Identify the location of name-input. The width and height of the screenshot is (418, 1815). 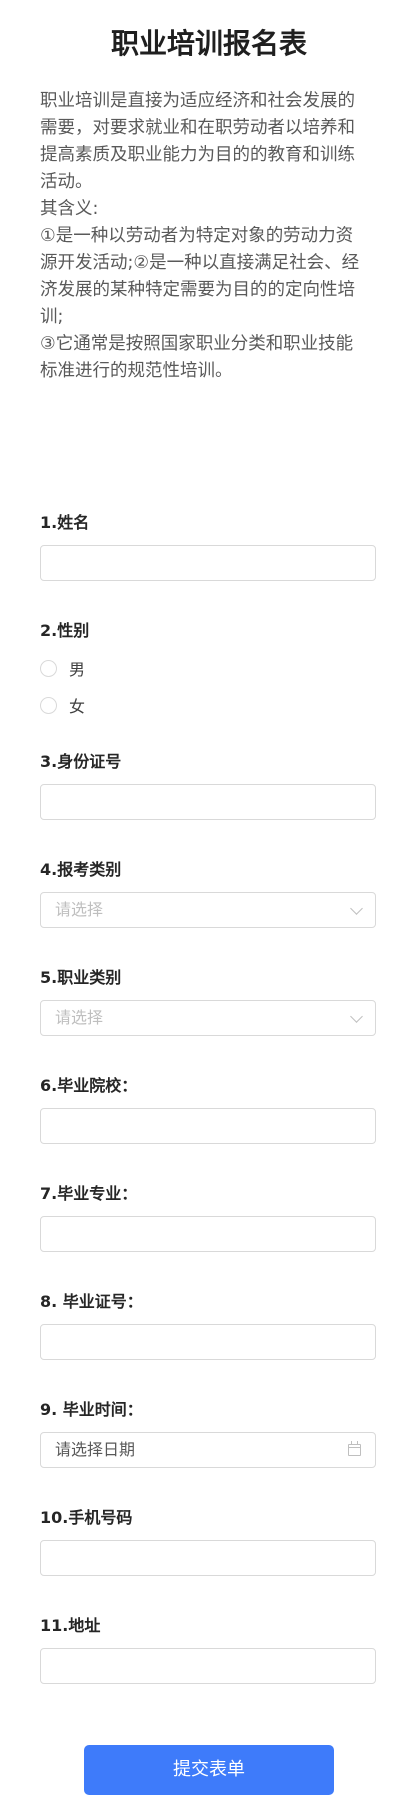
(208, 563).